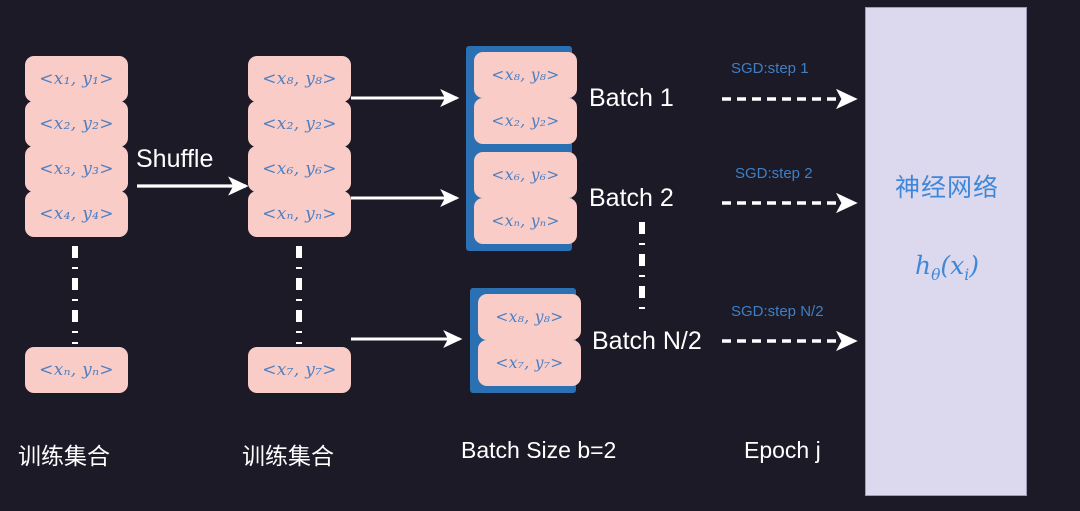  I want to click on shuffle-label: Shuffle, so click(175, 159).